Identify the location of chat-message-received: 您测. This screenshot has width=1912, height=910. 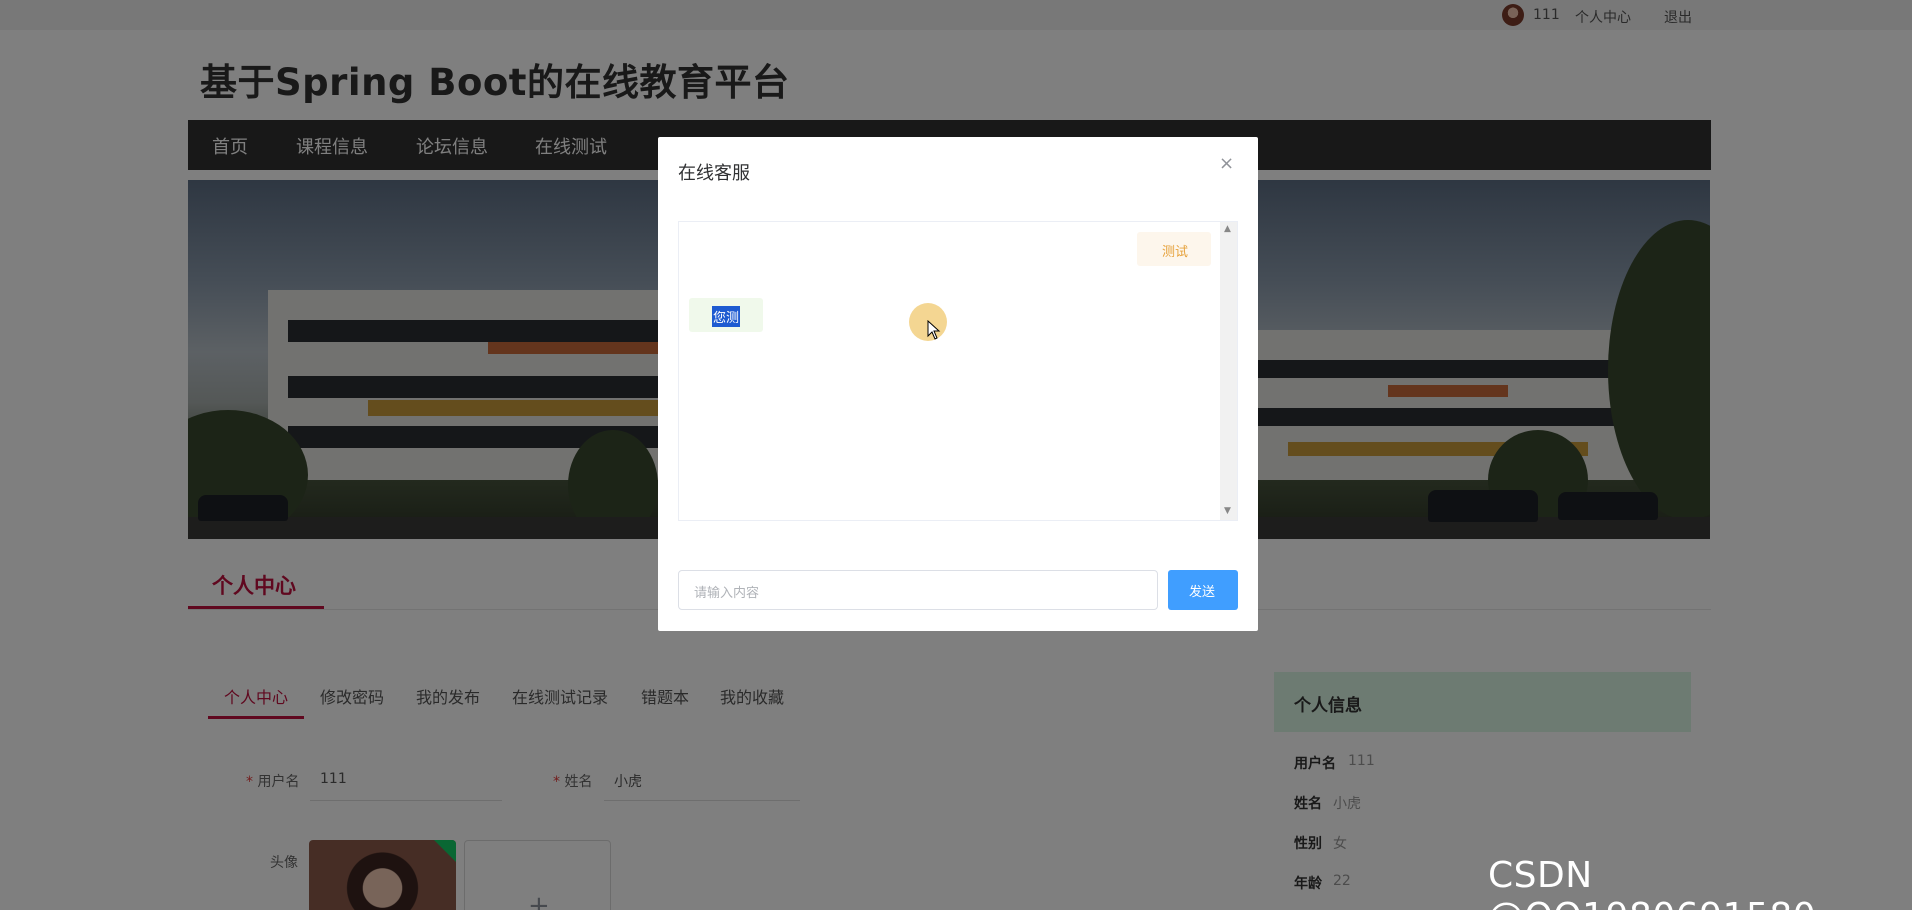
(726, 315).